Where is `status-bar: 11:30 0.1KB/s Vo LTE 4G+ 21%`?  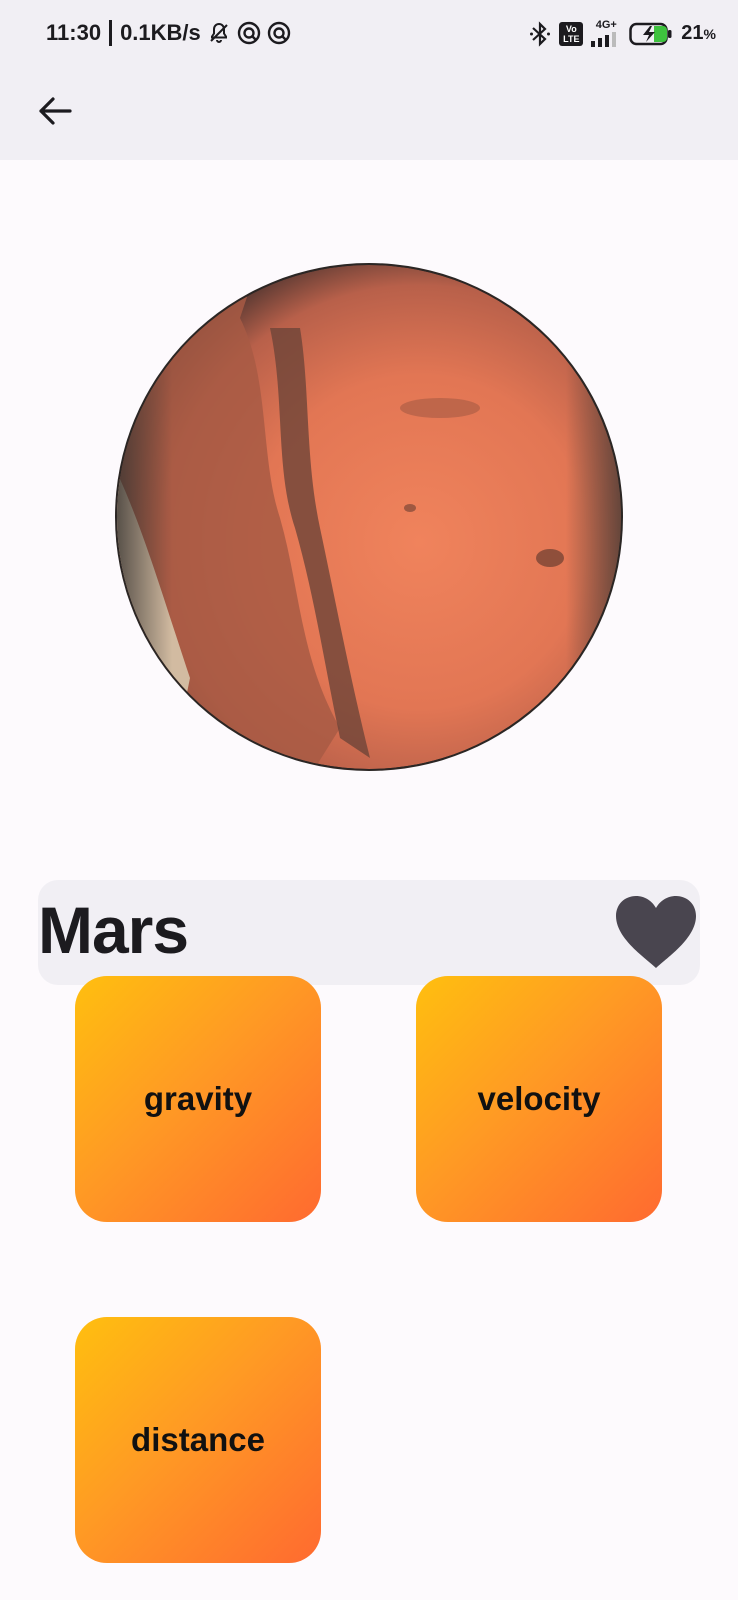
status-bar: 11:30 0.1KB/s Vo LTE 4G+ 21% is located at coordinates (369, 35).